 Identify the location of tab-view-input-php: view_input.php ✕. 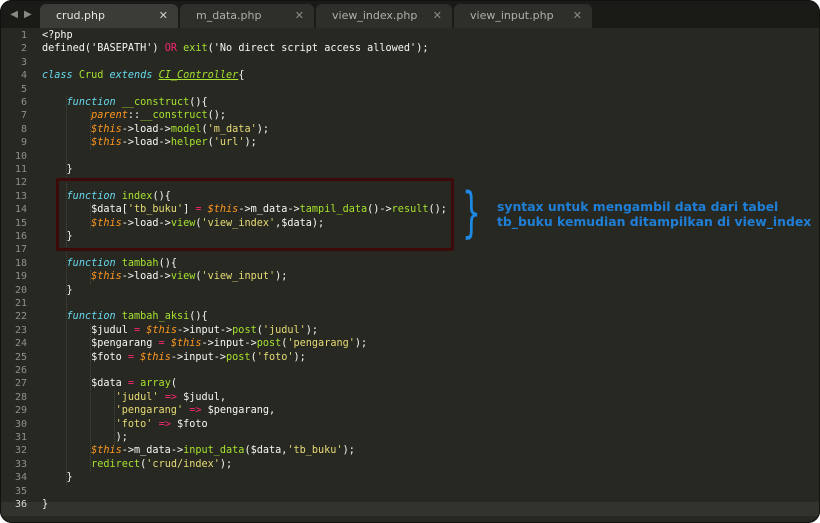
(523, 16).